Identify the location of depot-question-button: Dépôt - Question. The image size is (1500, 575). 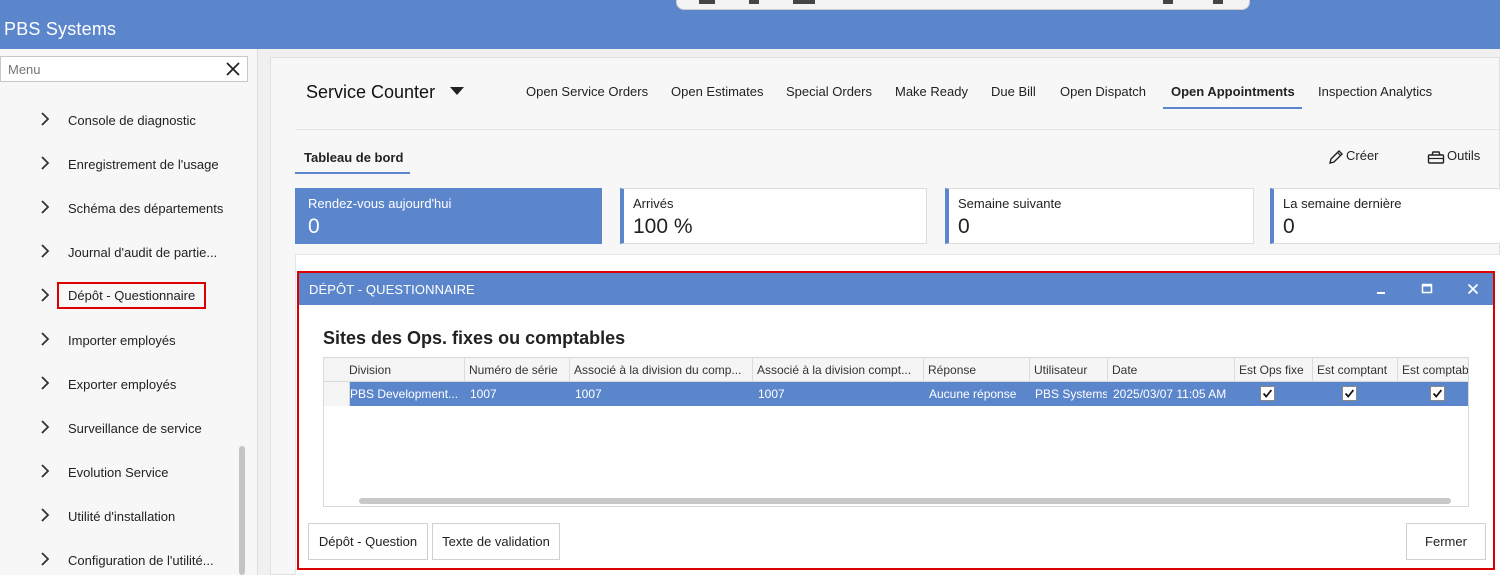
(368, 541).